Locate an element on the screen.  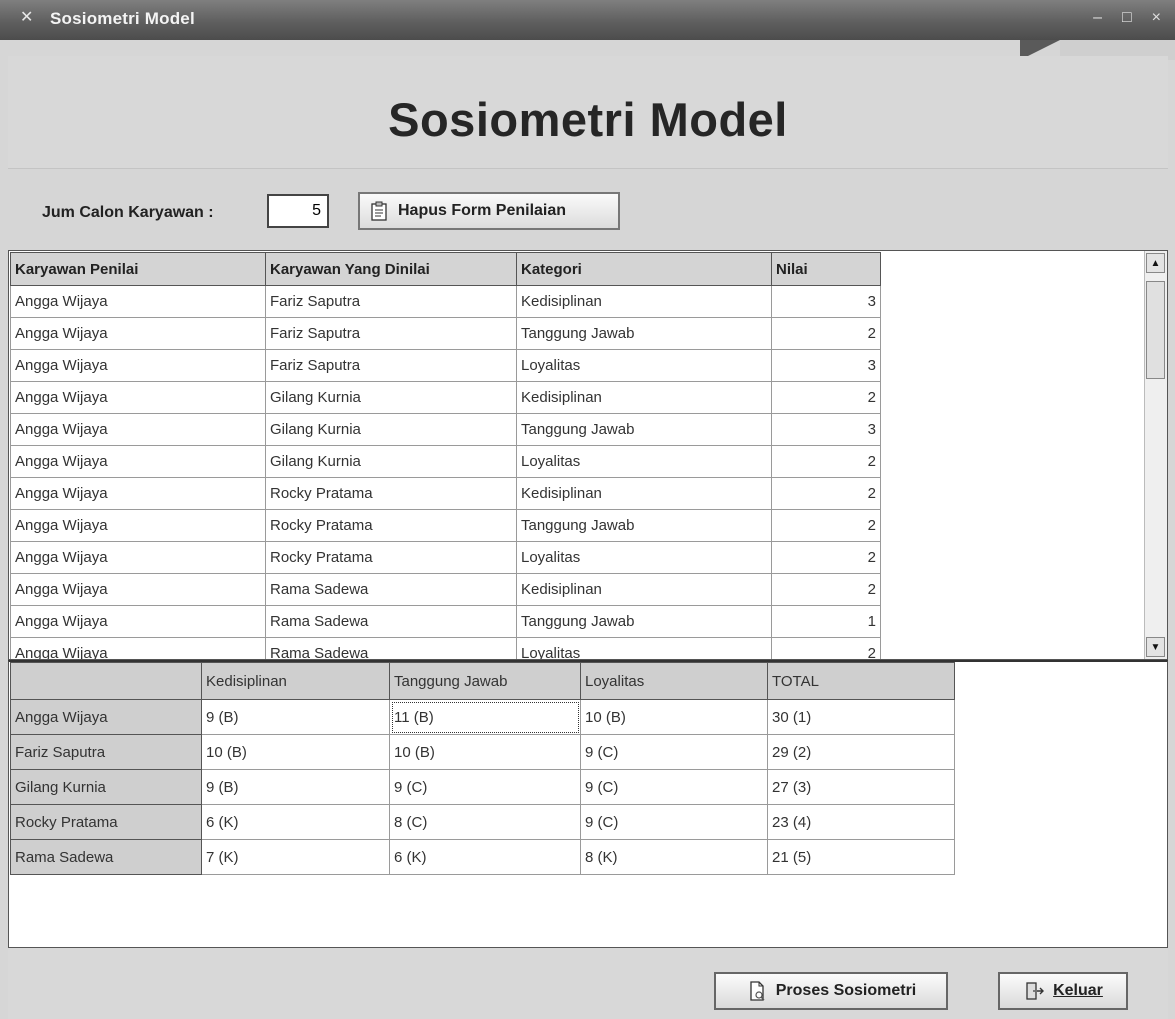
title-bar: ✕ Sosiometri Model – □ × is located at coordinates (587, 20).